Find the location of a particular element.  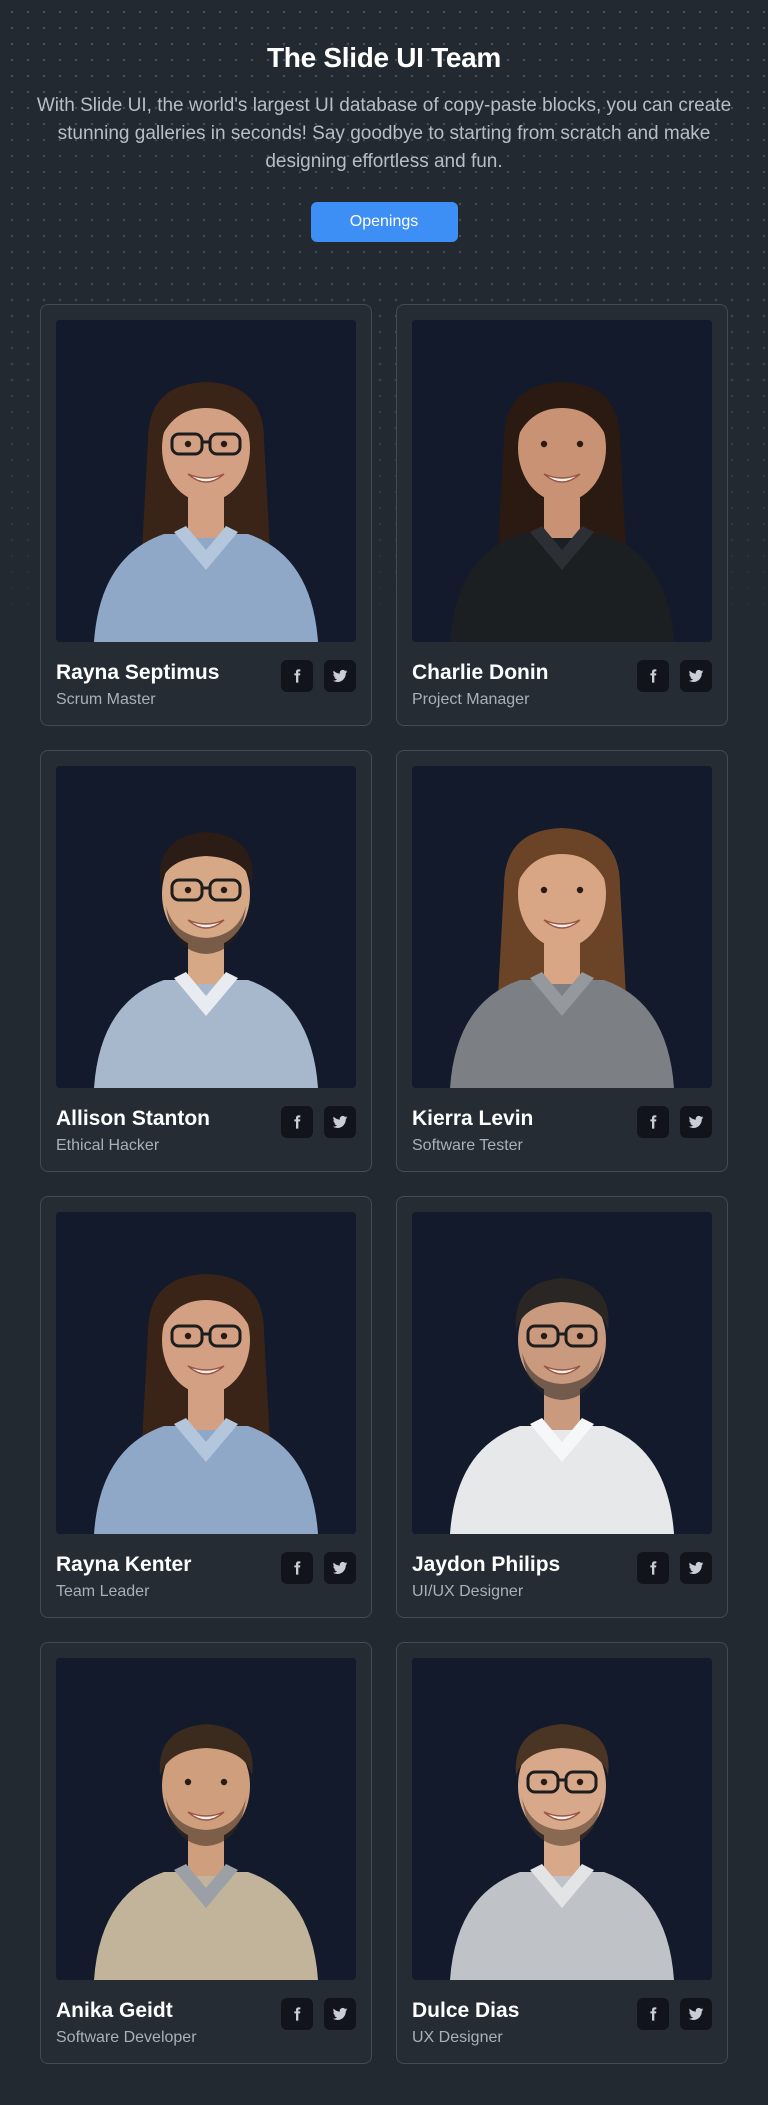

member-name: Kierra Levin is located at coordinates (473, 1118).